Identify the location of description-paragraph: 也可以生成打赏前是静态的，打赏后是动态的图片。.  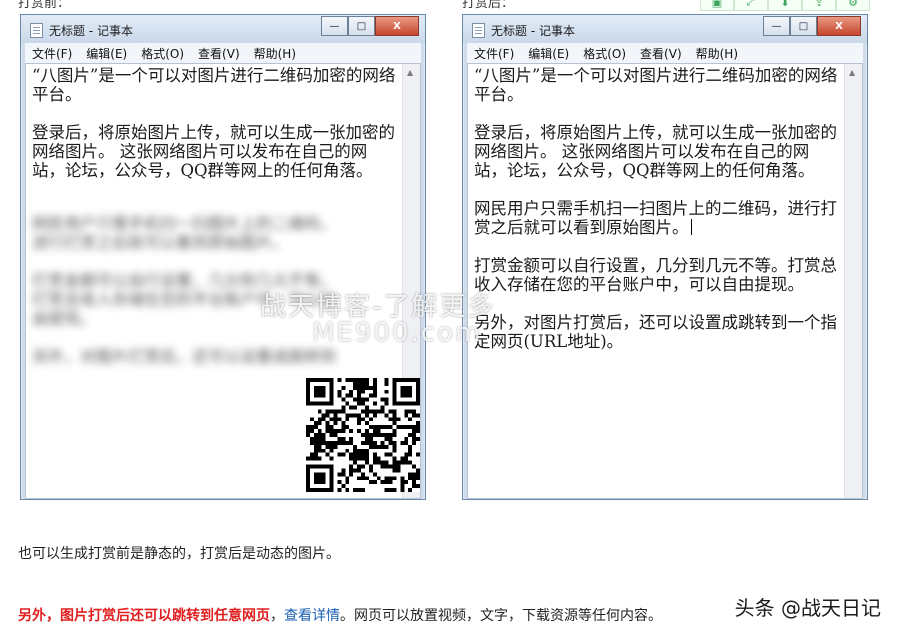
(179, 554).